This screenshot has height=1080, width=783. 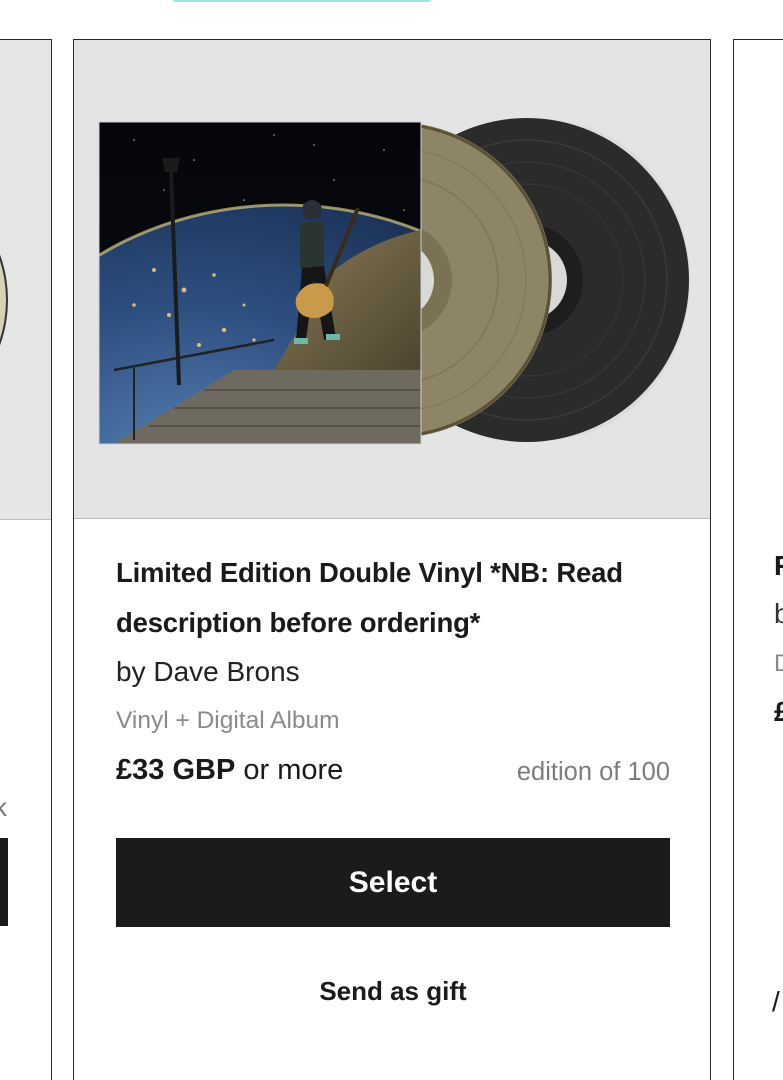 I want to click on truncated-link-right: /, so click(x=776, y=1002).